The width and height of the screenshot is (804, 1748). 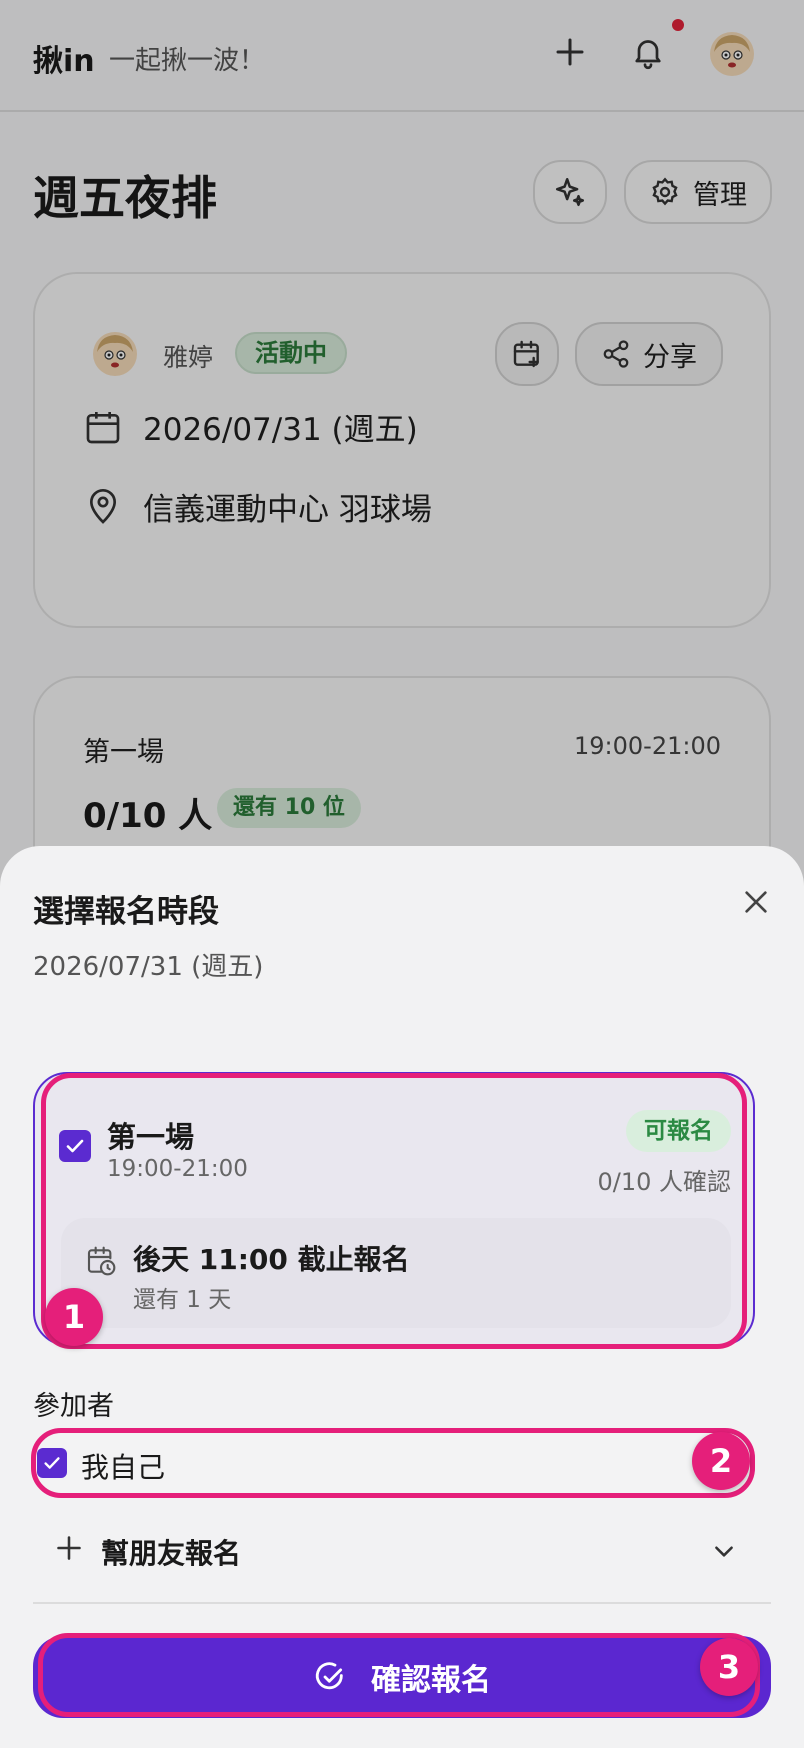 I want to click on participants-label: 參加者, so click(x=73, y=1406).